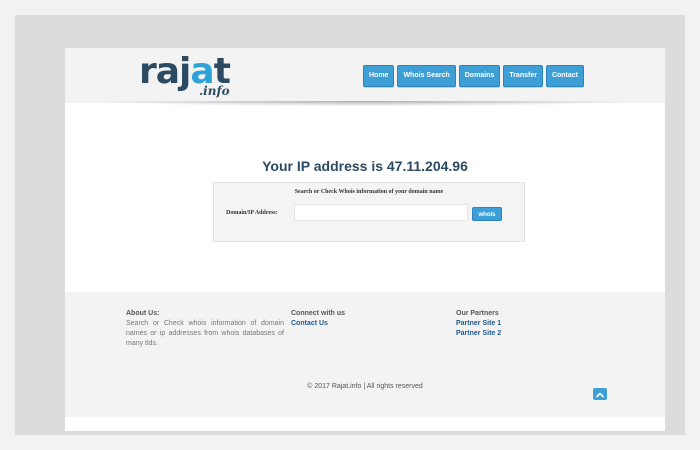 The width and height of the screenshot is (700, 450). Describe the element at coordinates (365, 104) in the screenshot. I see `header-shadow` at that location.